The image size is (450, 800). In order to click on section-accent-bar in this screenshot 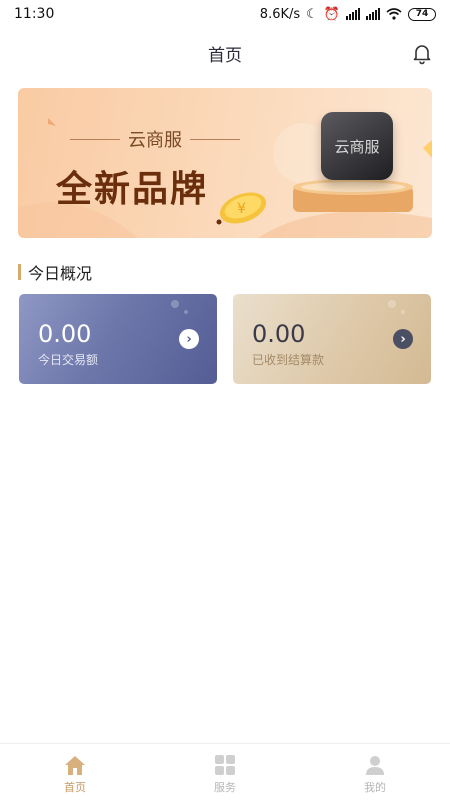, I will do `click(19, 272)`.